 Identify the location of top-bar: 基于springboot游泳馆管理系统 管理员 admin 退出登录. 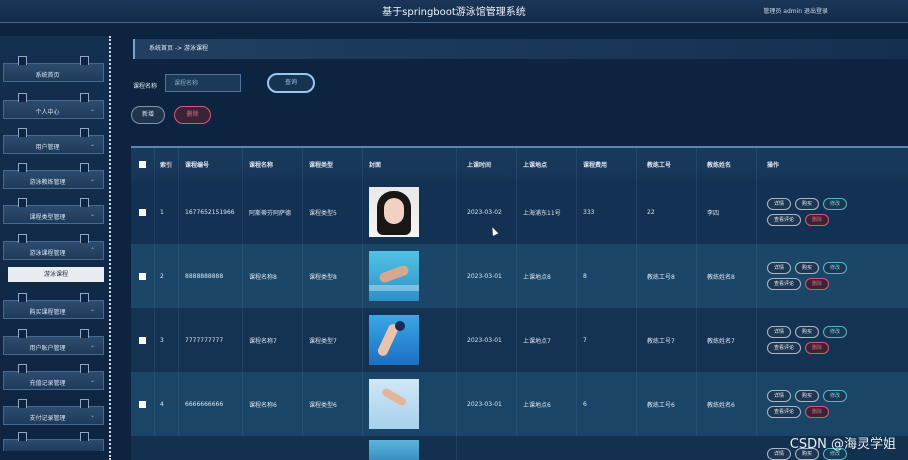
(454, 11).